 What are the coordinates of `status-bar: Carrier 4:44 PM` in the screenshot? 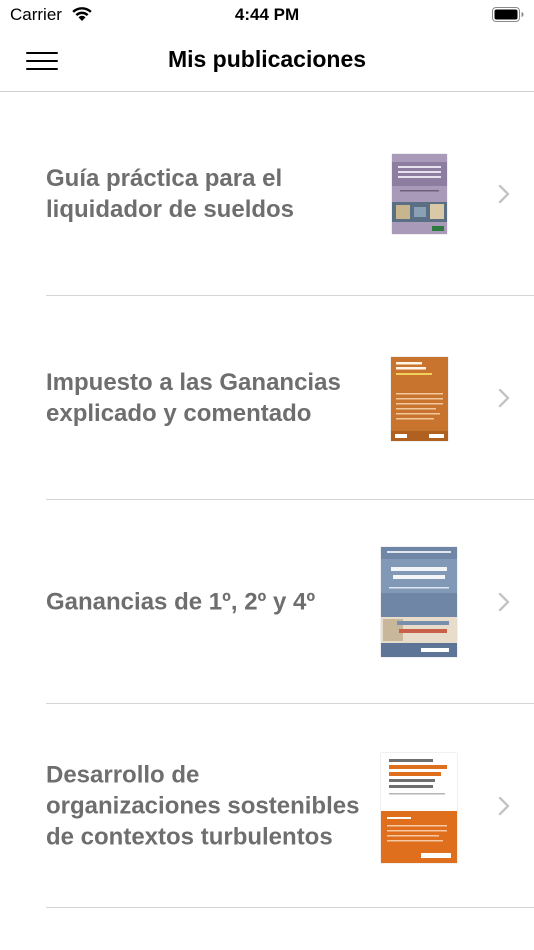 It's located at (267, 15).